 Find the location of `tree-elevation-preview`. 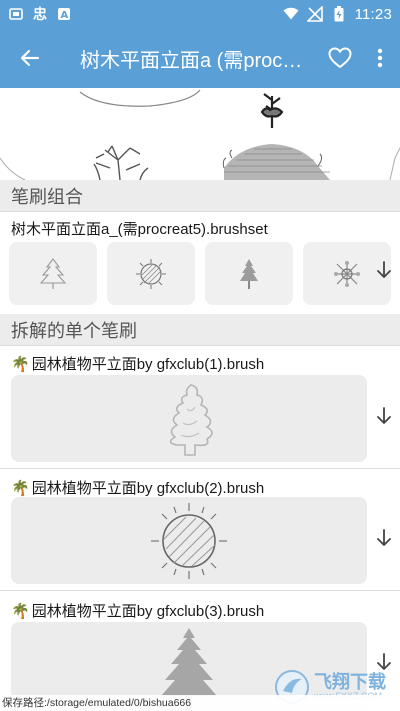

tree-elevation-preview is located at coordinates (191, 419).